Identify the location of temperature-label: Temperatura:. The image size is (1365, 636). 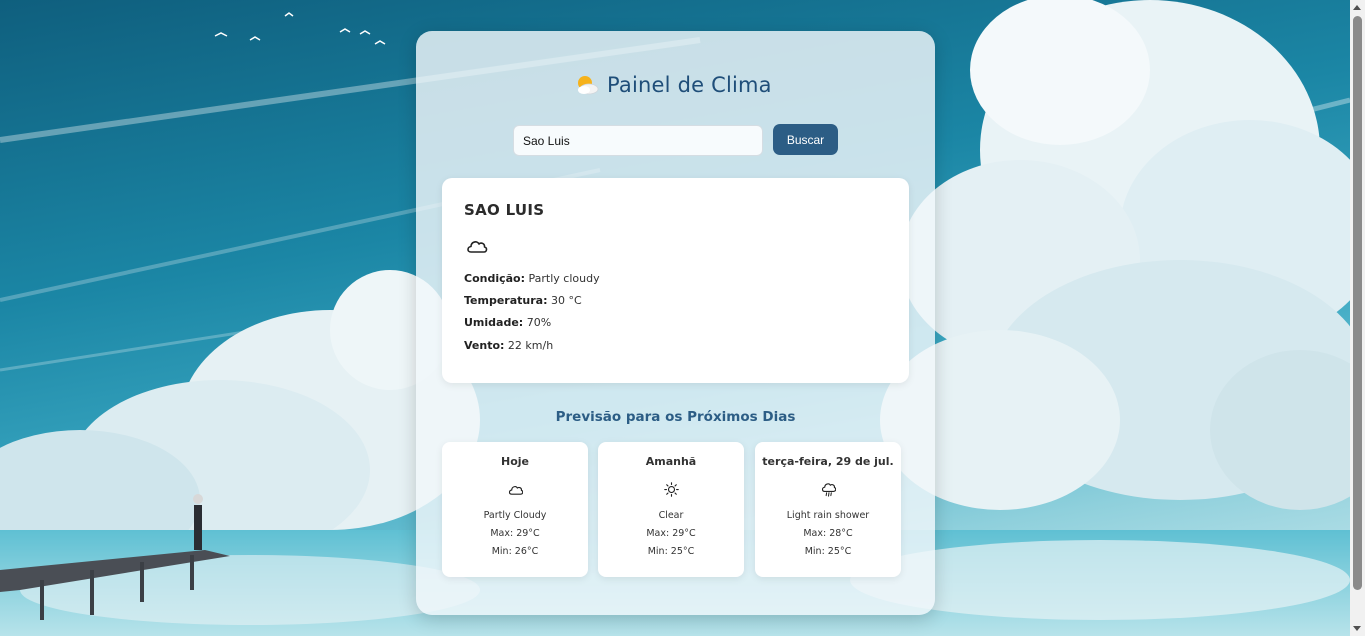
(506, 300).